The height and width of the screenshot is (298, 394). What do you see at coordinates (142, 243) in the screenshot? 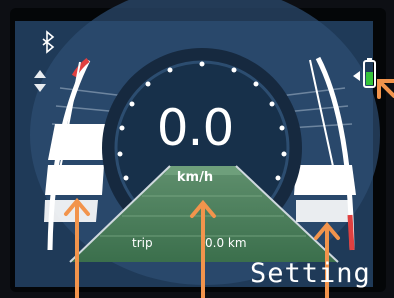
I see `trip-label: trip` at bounding box center [142, 243].